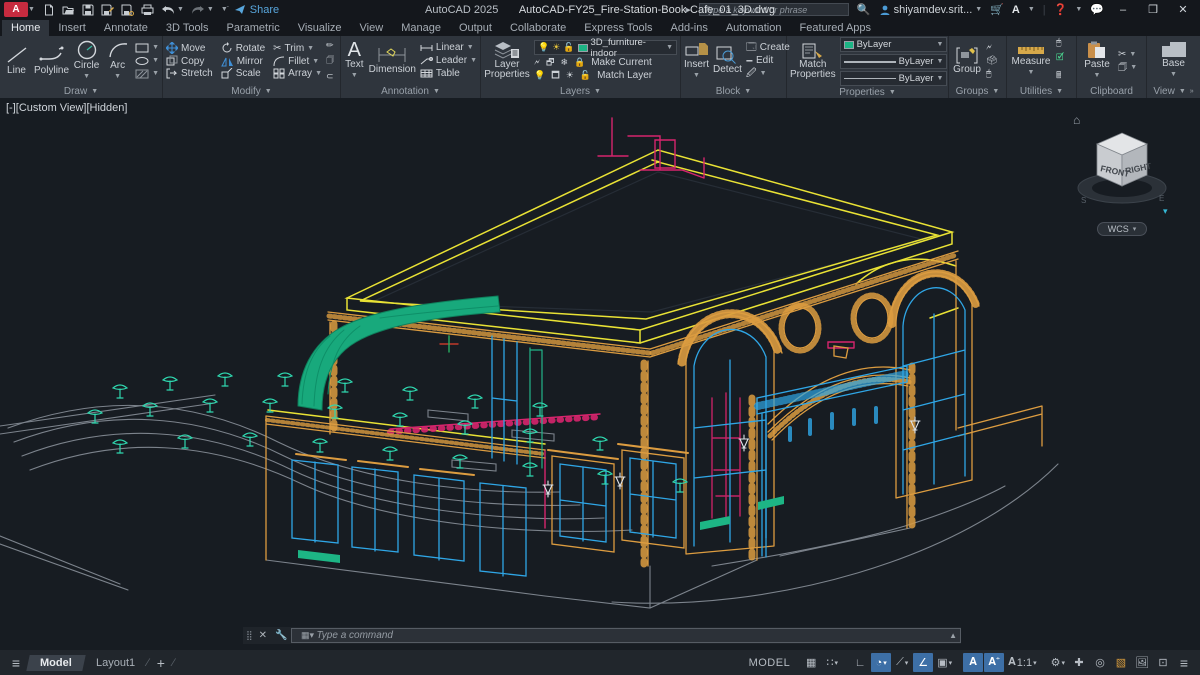 The image size is (1200, 675). What do you see at coordinates (330, 61) in the screenshot?
I see `explode-icon: 🗇` at bounding box center [330, 61].